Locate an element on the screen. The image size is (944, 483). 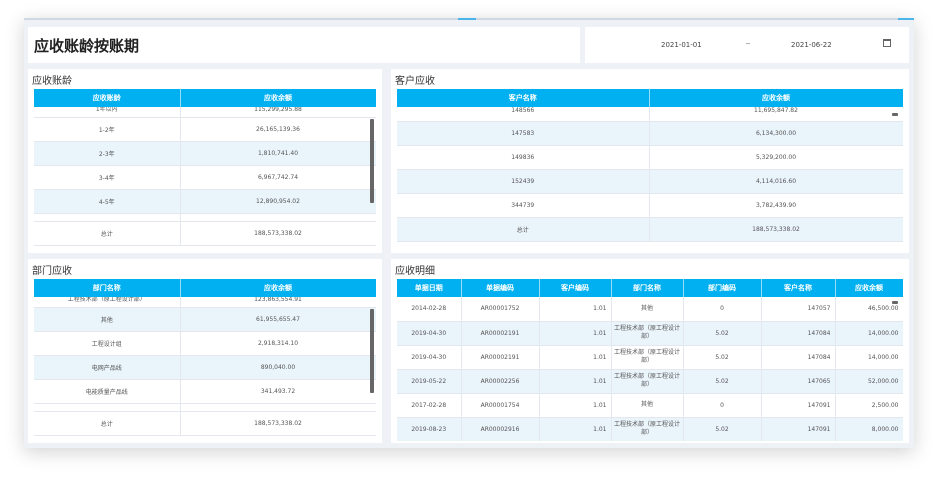
table-cell: 147091 is located at coordinates (798, 405).